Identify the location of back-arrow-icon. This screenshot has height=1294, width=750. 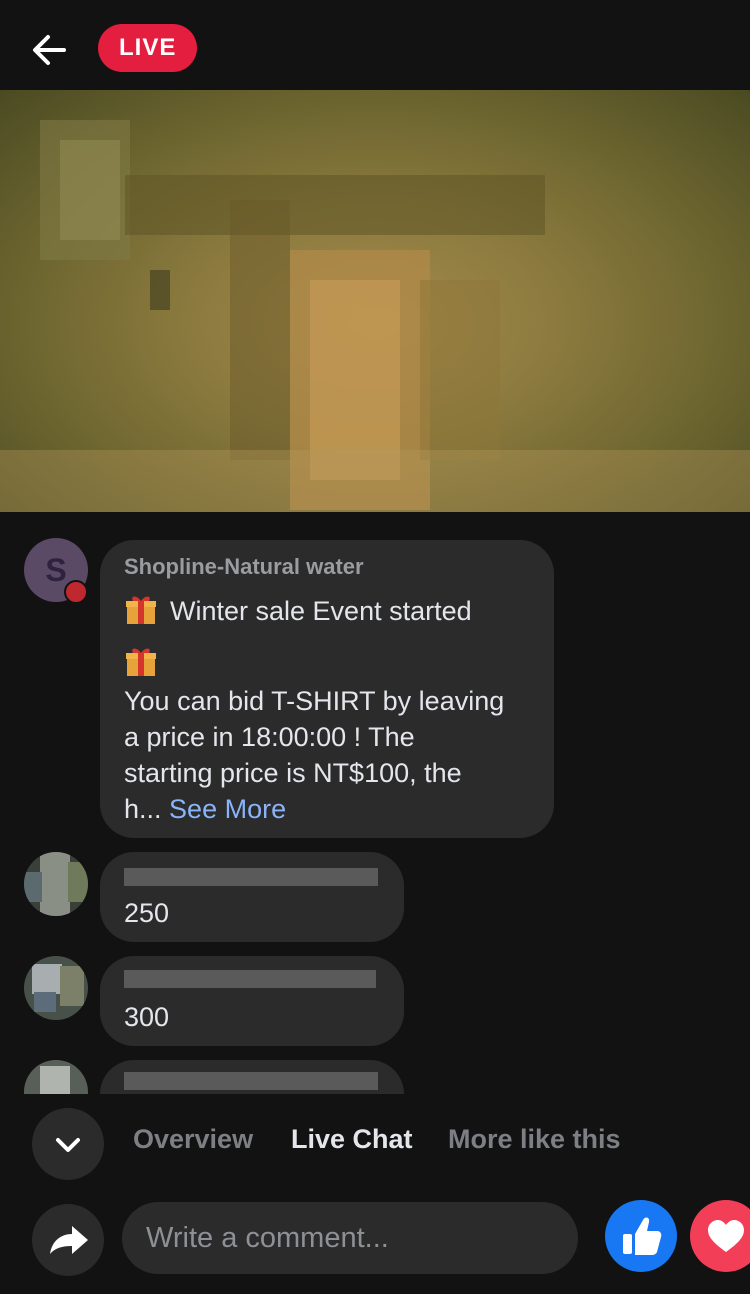
(50, 50).